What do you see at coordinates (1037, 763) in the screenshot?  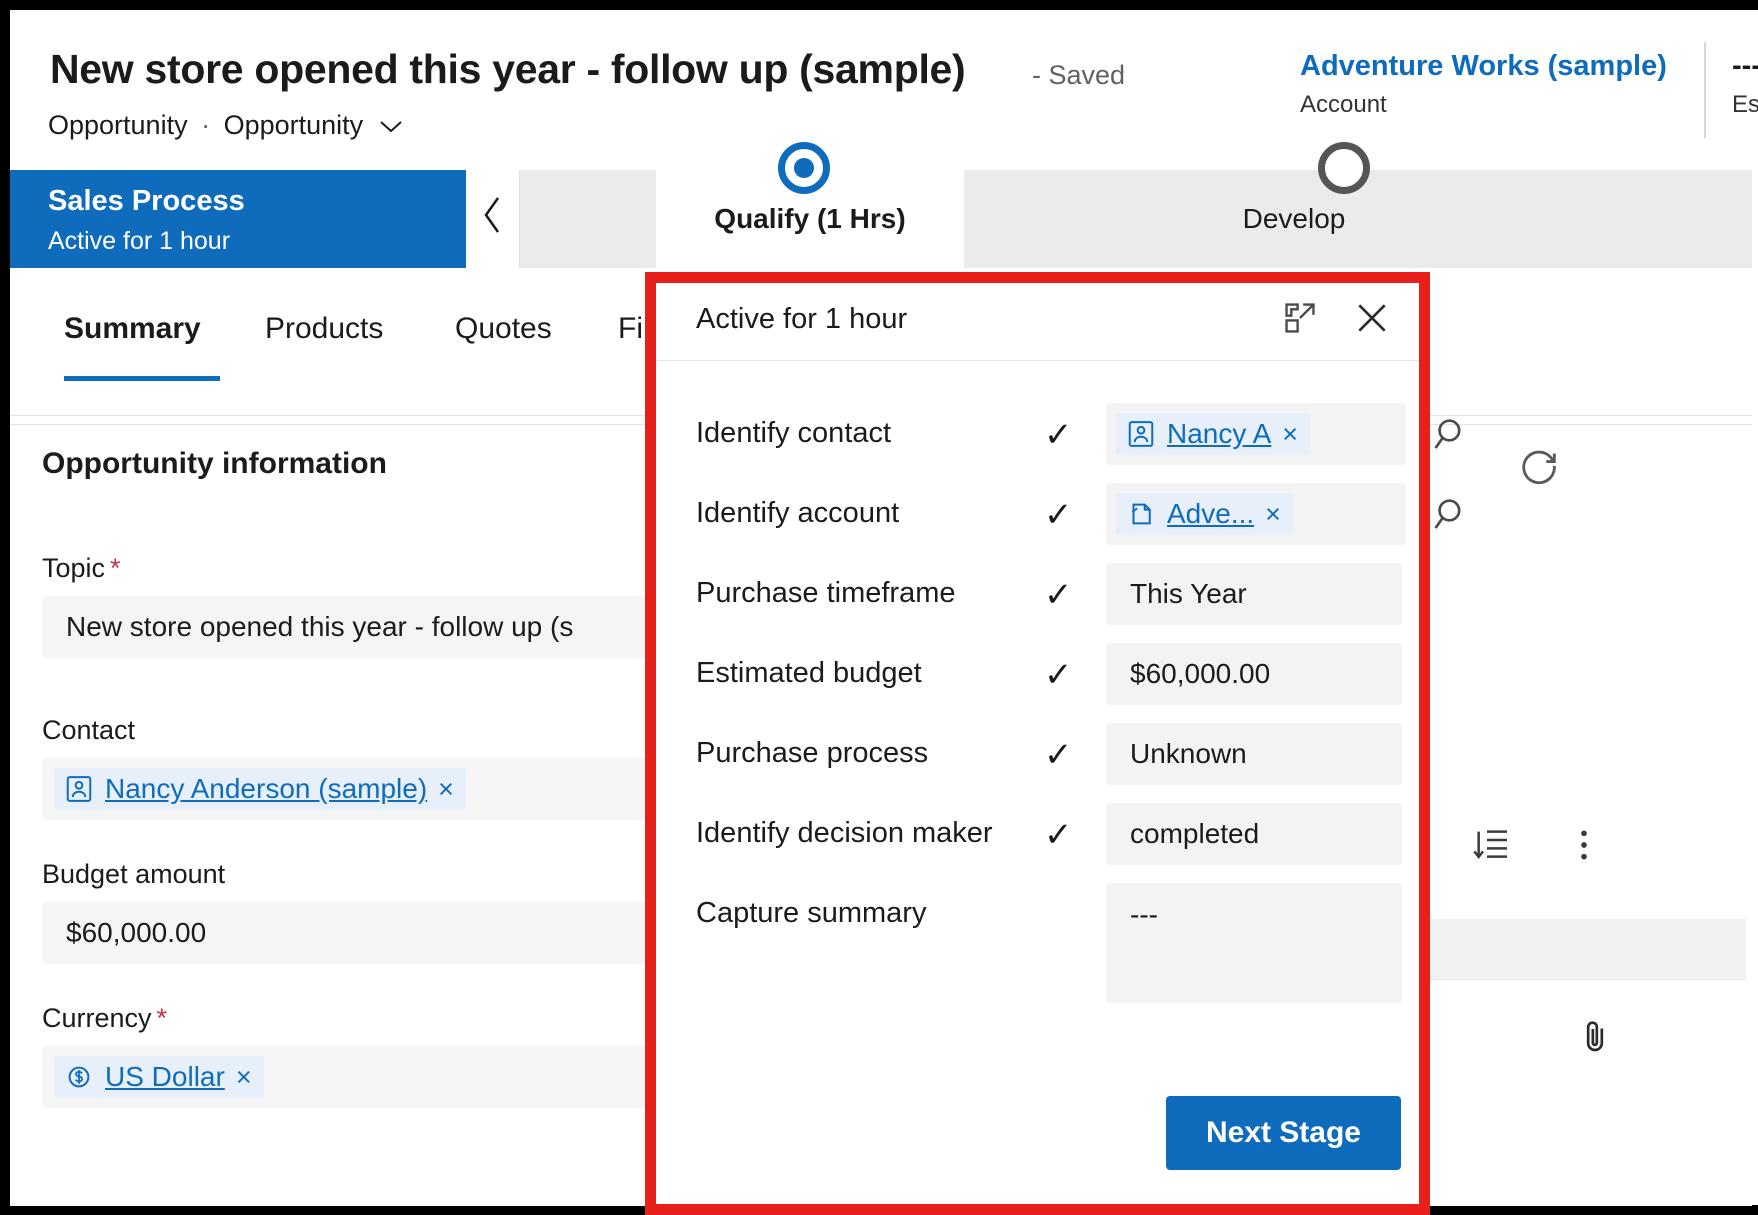 I see `step-purchase-process: Purchase process ✓ Unknown` at bounding box center [1037, 763].